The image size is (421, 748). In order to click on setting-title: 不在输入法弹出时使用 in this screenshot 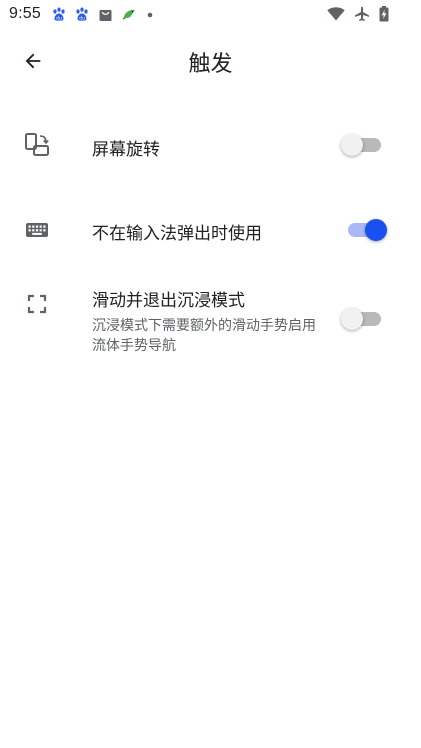, I will do `click(177, 234)`.